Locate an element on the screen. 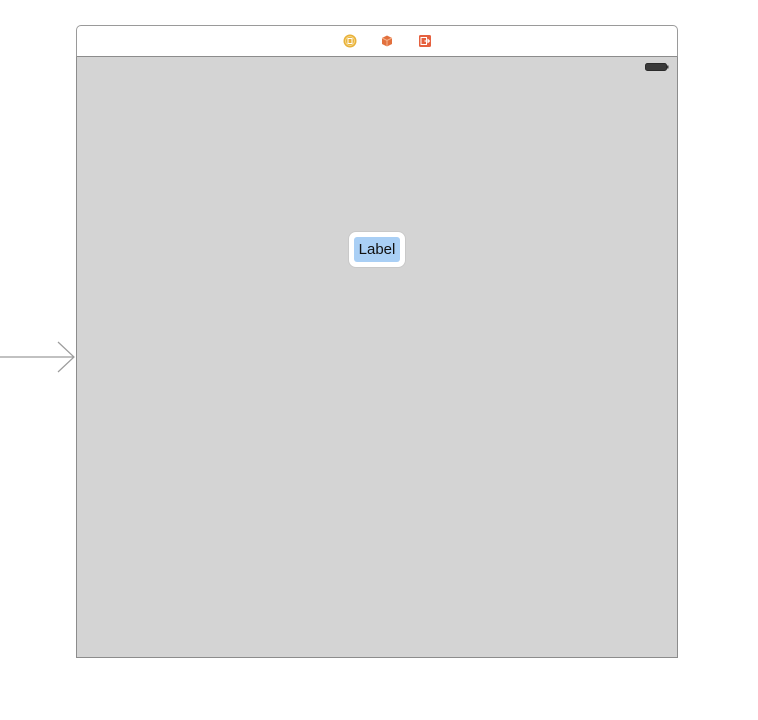  exit-icon is located at coordinates (425, 41).